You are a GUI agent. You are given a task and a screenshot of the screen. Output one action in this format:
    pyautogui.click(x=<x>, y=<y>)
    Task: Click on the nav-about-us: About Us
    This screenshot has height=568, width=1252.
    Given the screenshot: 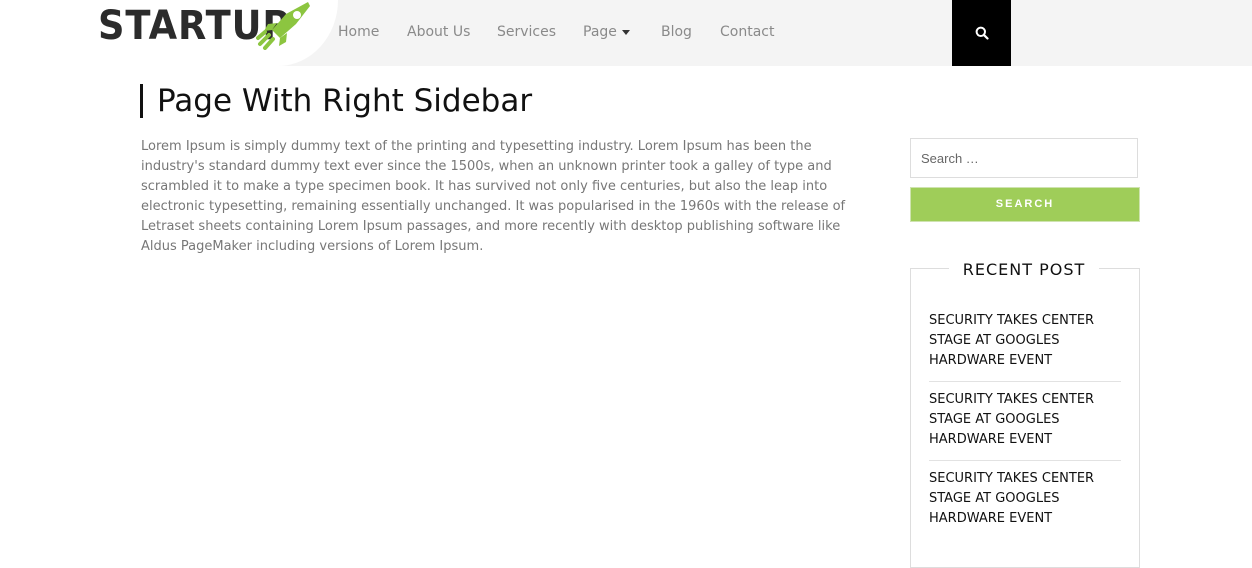 What is the action you would take?
    pyautogui.click(x=438, y=32)
    